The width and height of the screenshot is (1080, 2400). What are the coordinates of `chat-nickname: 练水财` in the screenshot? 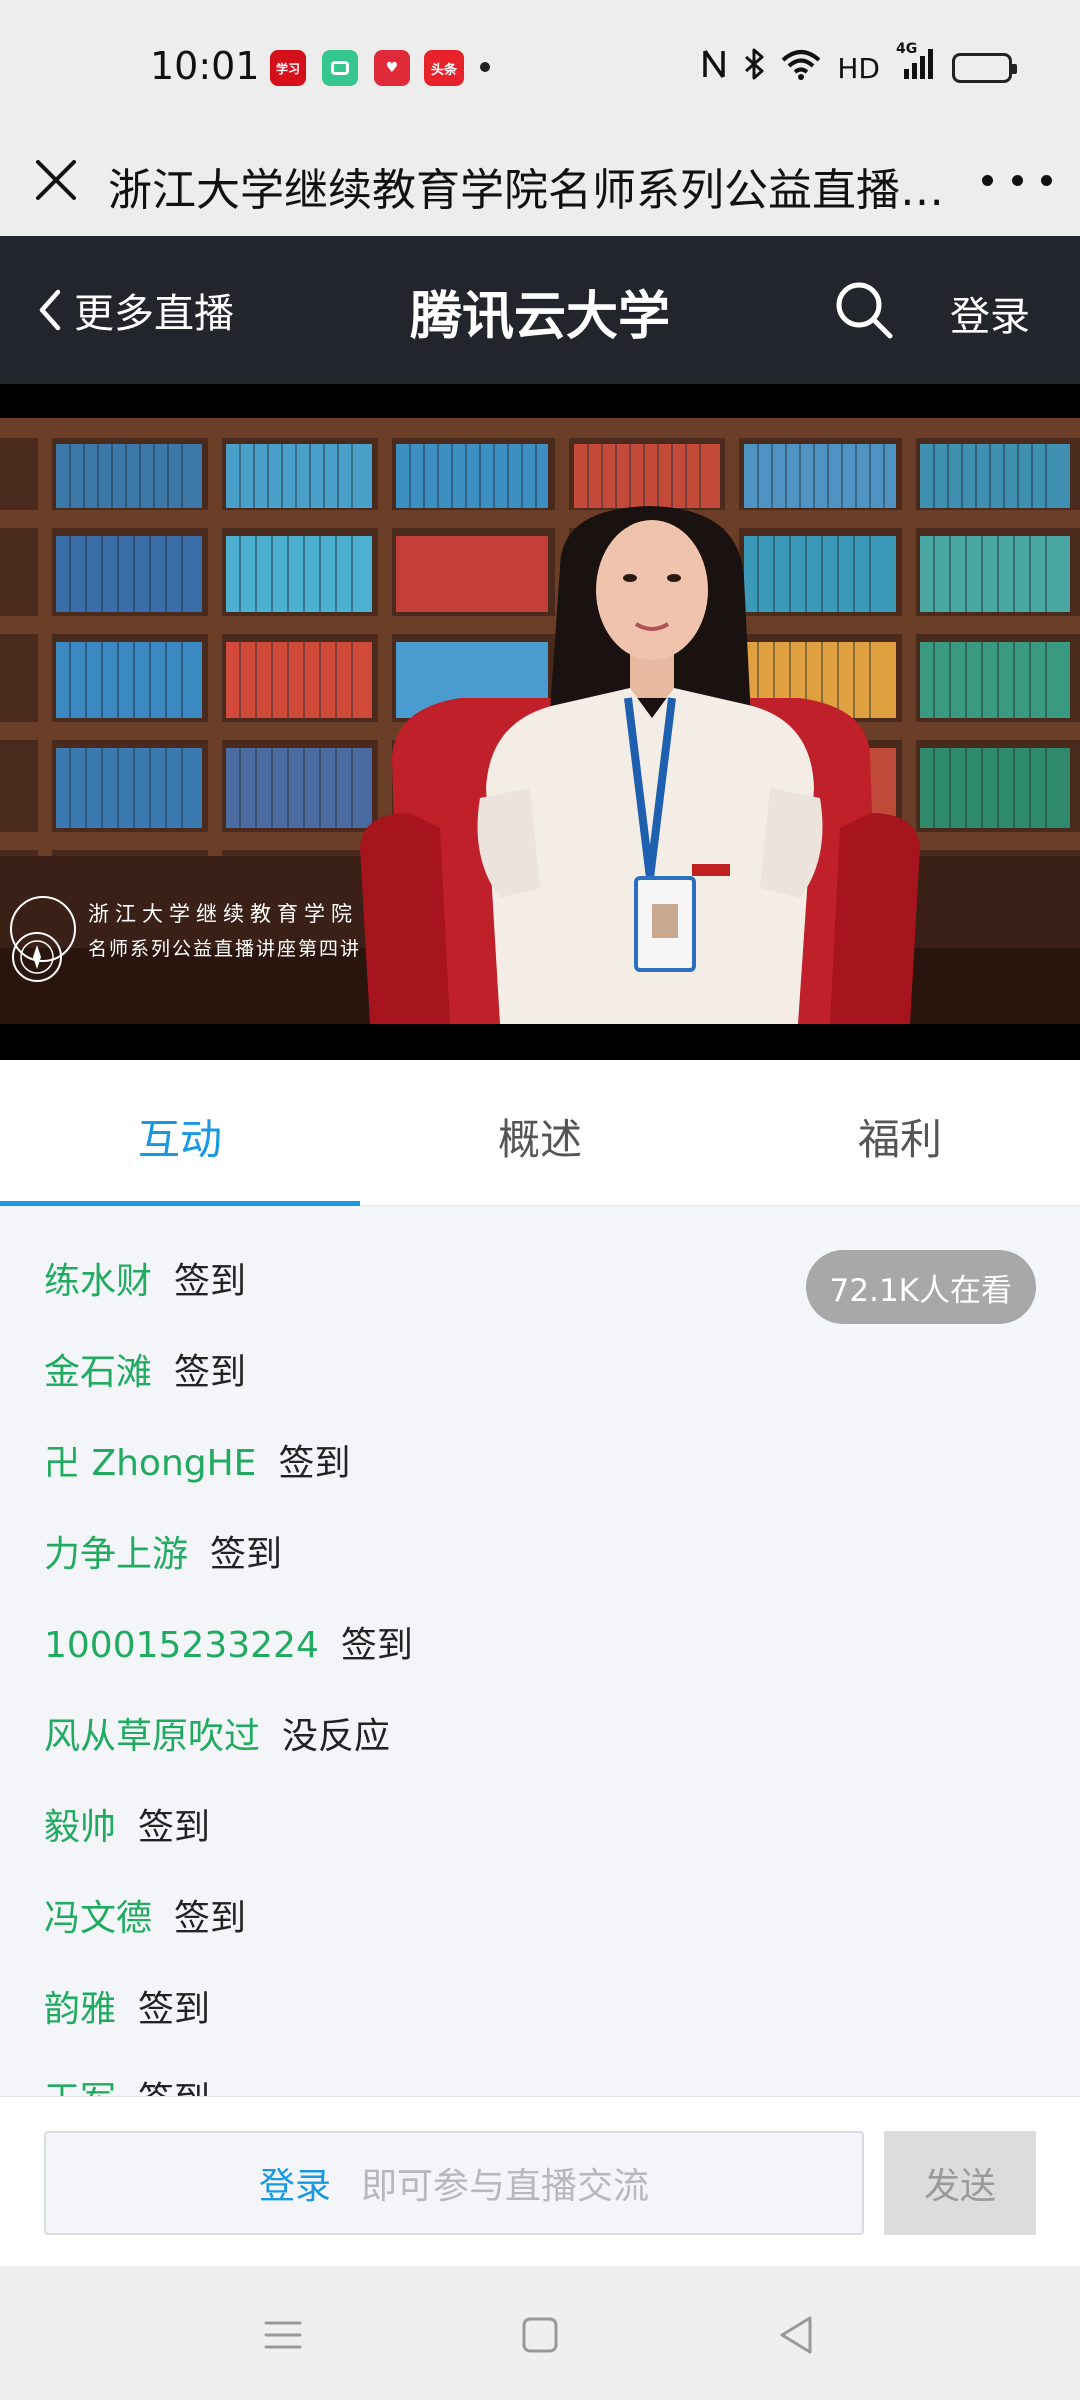 It's located at (98, 1281).